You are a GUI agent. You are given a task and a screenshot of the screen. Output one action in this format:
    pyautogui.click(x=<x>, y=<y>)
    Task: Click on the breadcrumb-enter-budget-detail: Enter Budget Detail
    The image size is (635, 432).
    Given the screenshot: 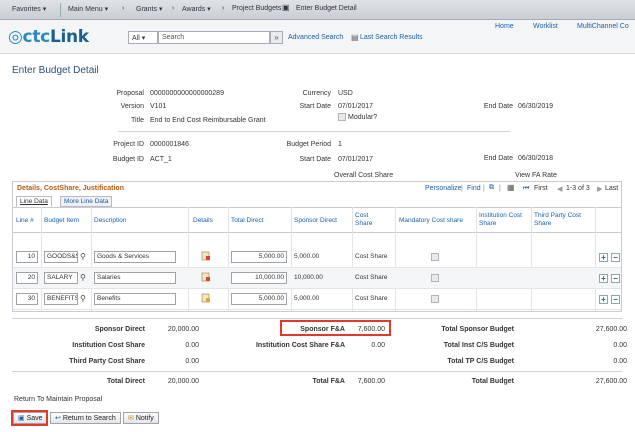 What is the action you would take?
    pyautogui.click(x=326, y=8)
    